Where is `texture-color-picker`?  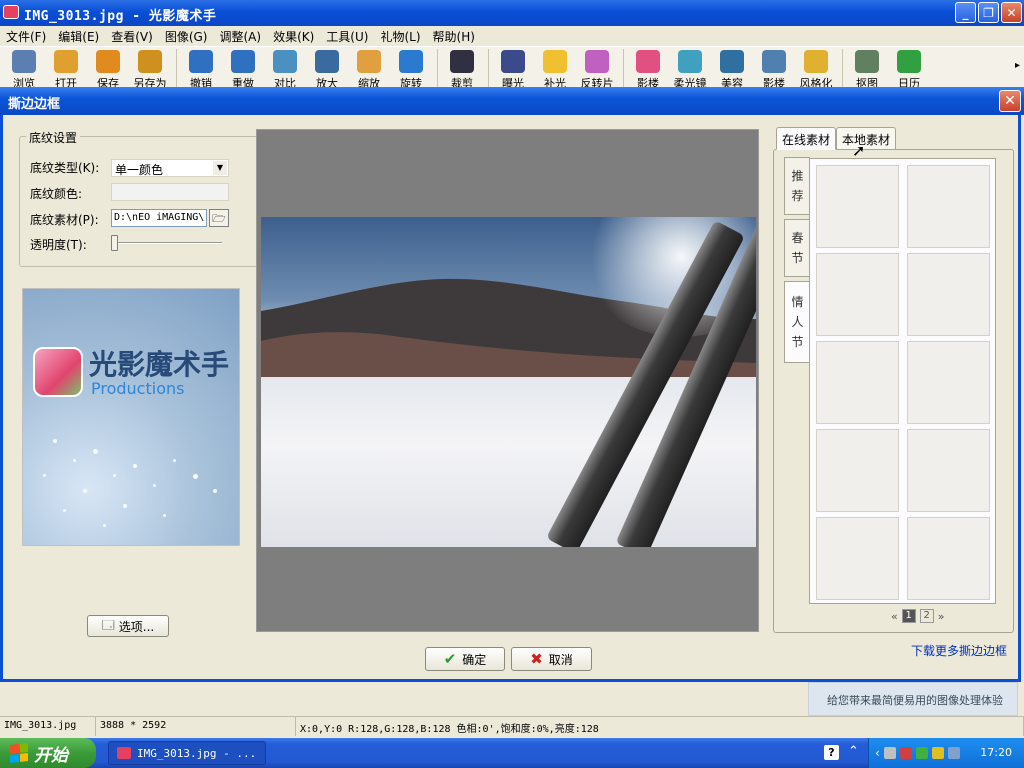
texture-color-picker is located at coordinates (170, 192).